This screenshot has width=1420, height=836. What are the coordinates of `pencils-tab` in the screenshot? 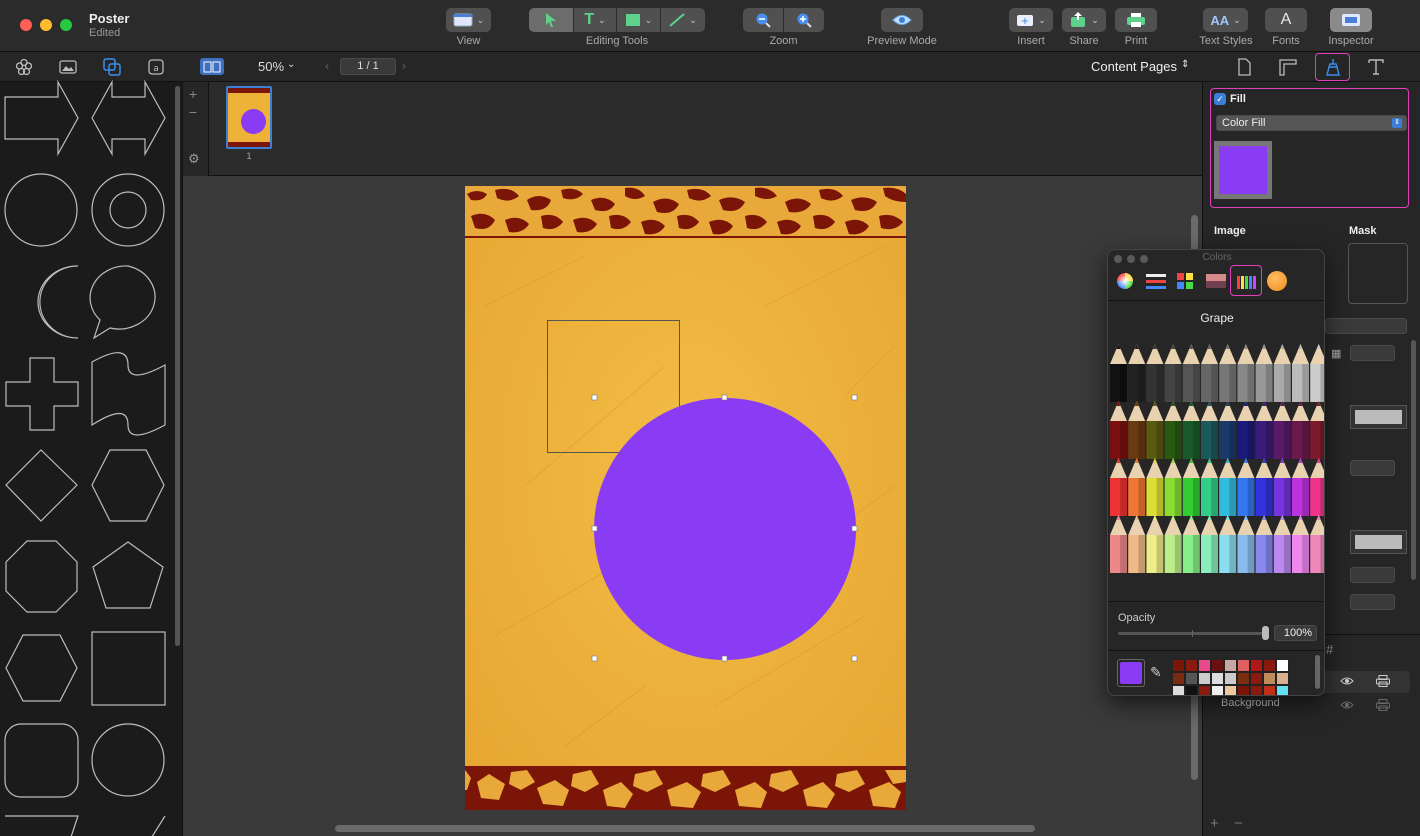 It's located at (1246, 280).